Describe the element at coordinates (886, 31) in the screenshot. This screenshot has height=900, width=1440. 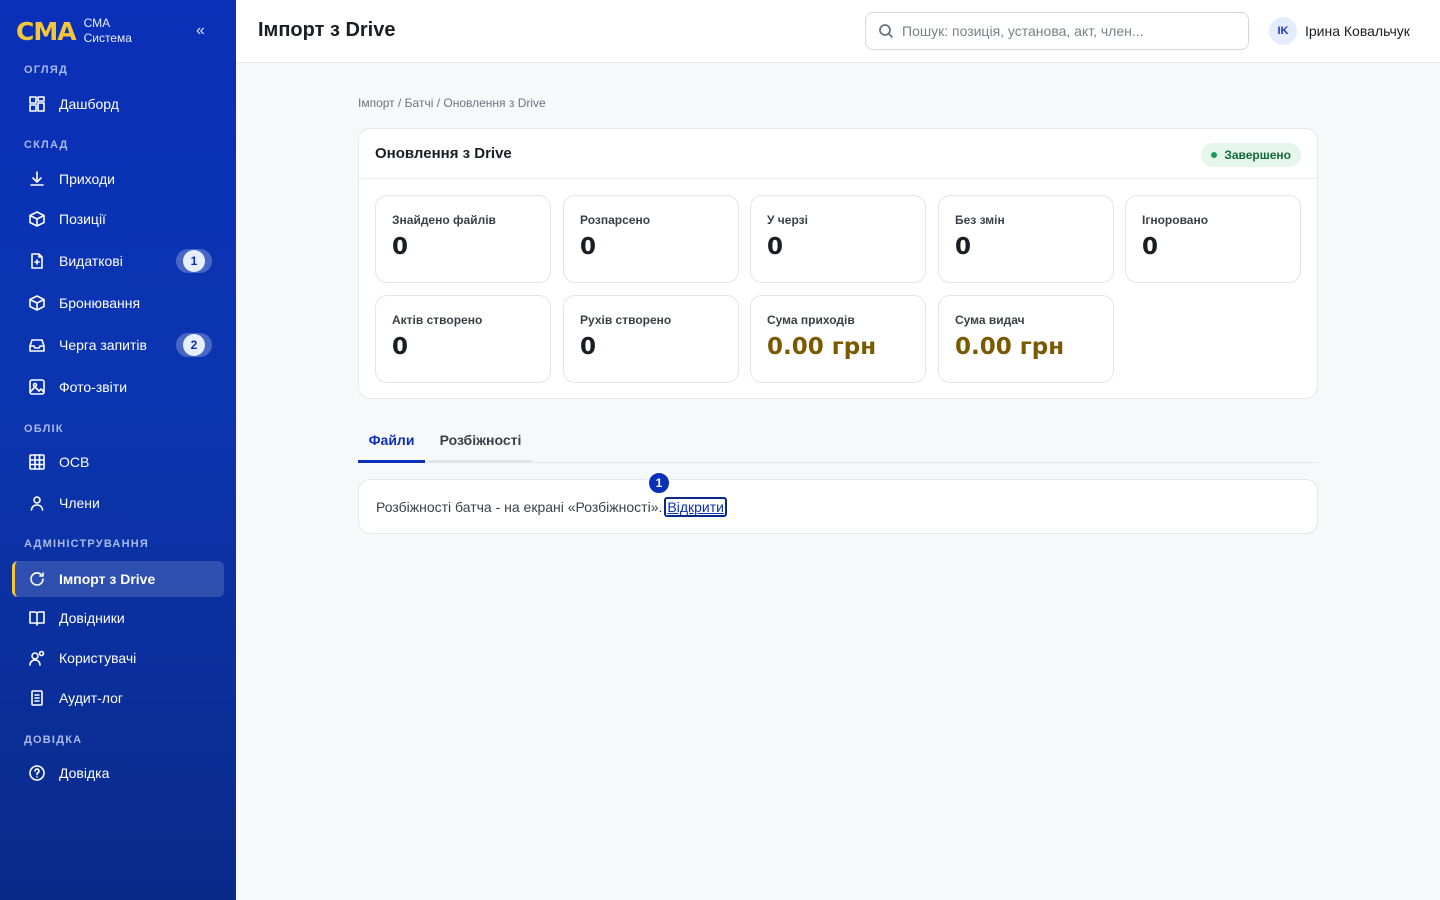
I see `search-icon` at that location.